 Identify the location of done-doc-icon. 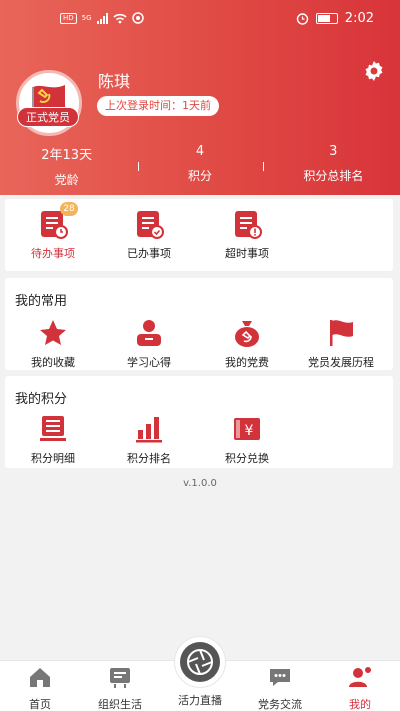
(149, 224).